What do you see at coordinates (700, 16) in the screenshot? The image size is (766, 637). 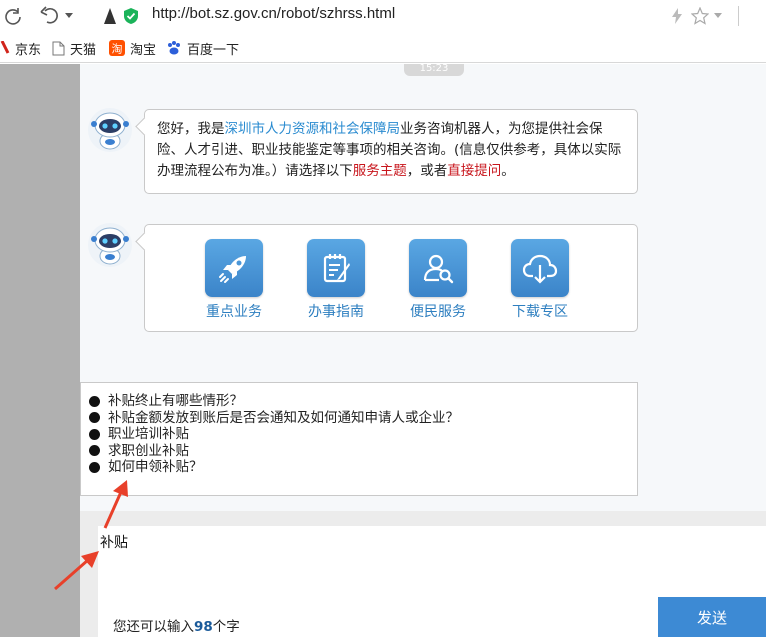 I see `star-icon` at bounding box center [700, 16].